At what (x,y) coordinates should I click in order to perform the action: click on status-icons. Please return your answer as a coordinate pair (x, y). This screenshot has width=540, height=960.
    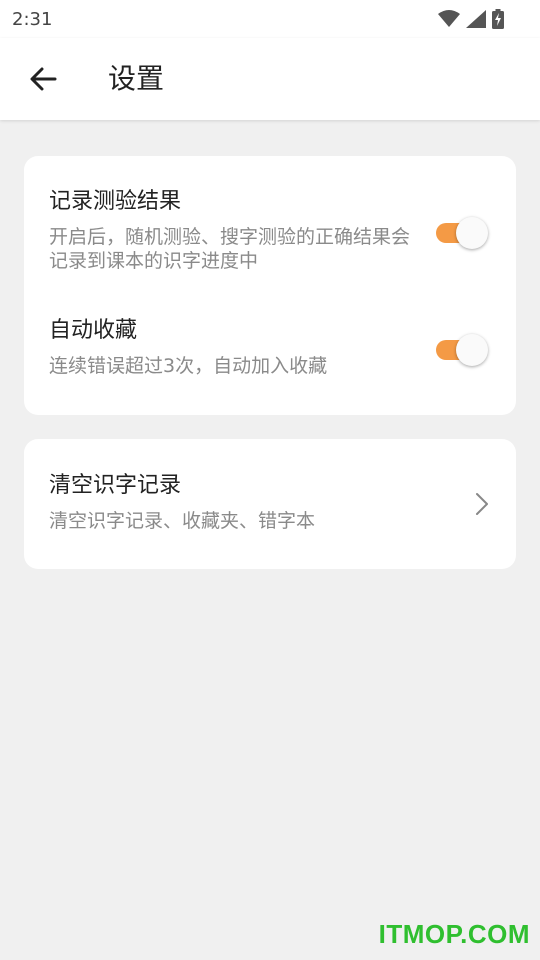
    Looking at the image, I should click on (471, 19).